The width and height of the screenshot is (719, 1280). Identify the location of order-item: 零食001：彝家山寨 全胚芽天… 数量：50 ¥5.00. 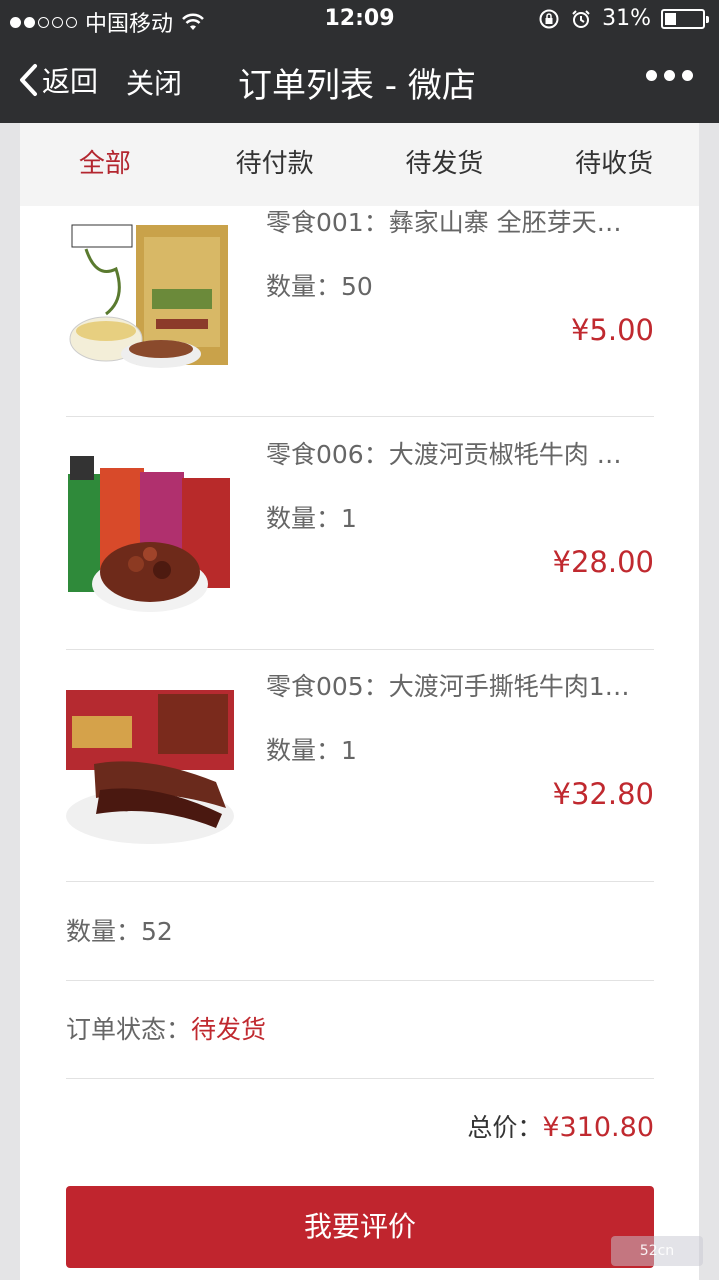
(360, 301).